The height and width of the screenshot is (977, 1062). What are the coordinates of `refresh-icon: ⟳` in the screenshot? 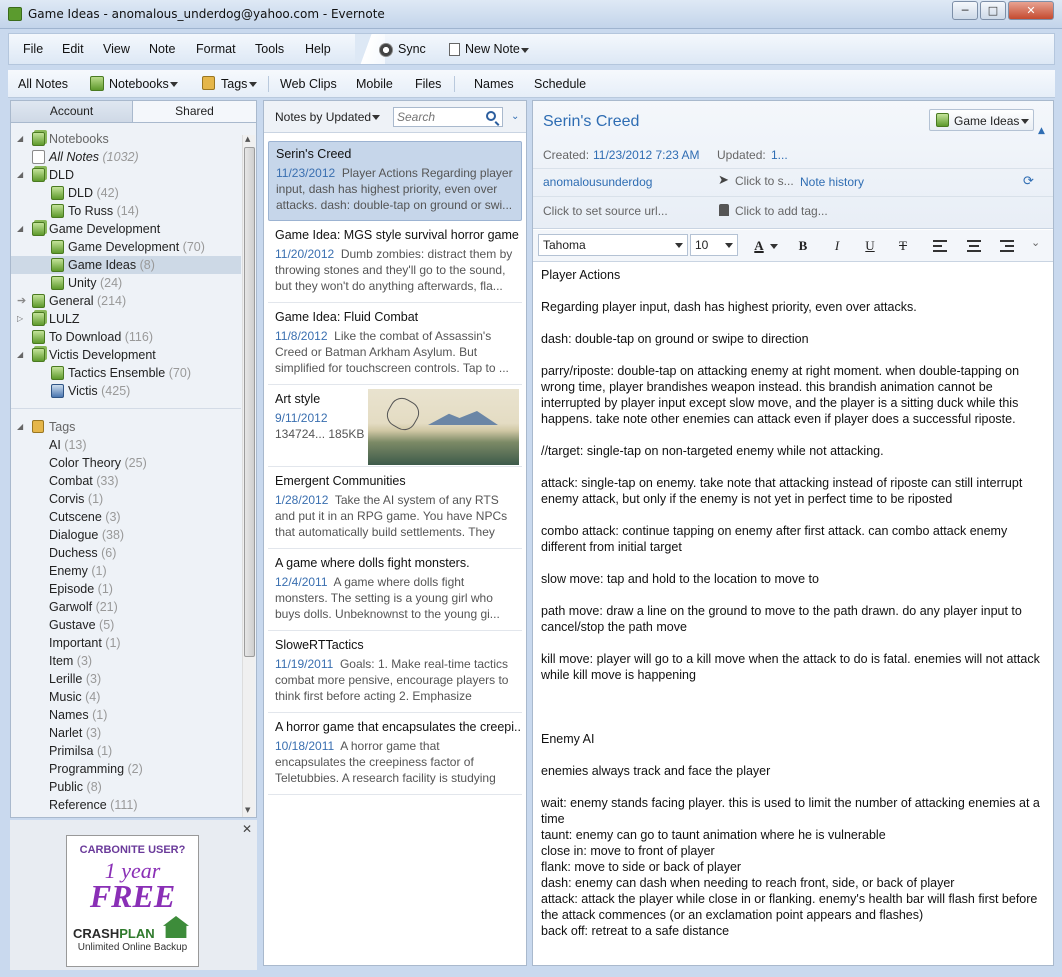 It's located at (1028, 181).